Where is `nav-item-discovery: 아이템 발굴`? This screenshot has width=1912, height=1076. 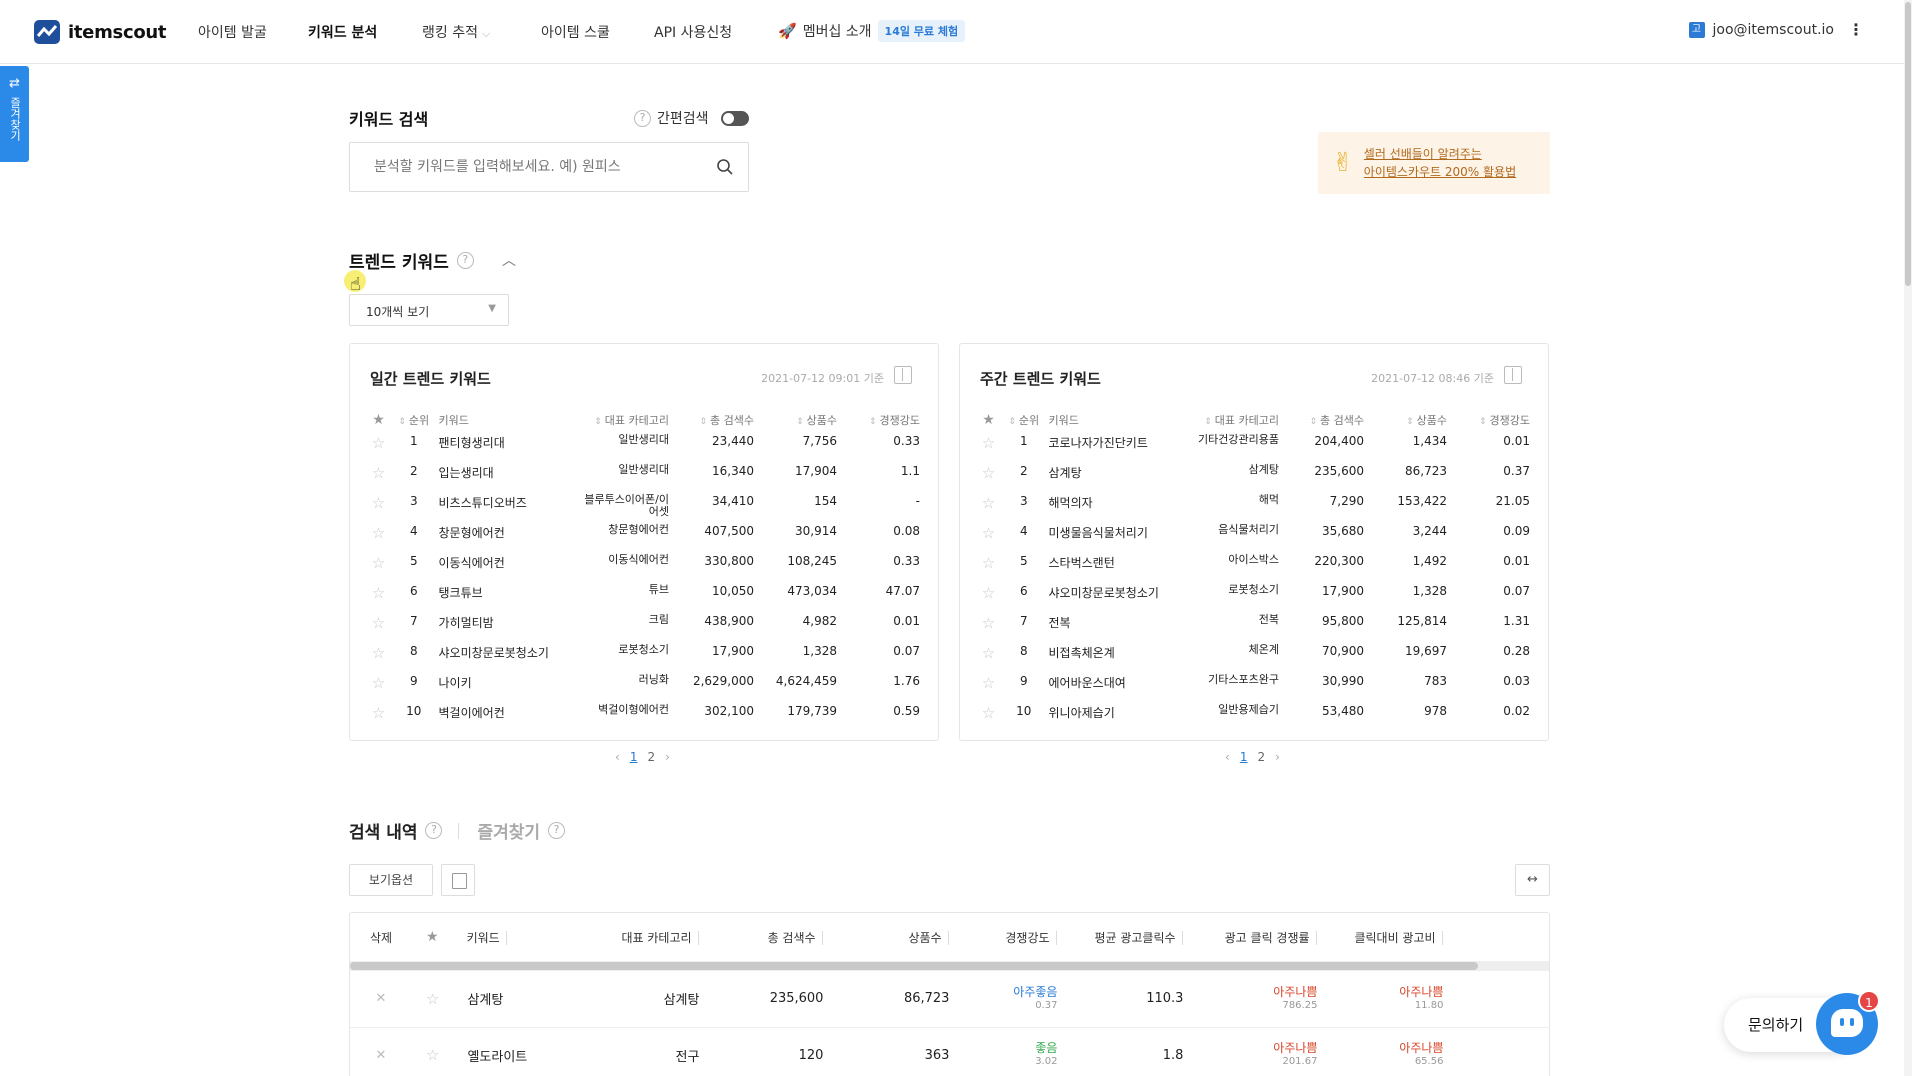
nav-item-discovery: 아이템 발굴 is located at coordinates (232, 32).